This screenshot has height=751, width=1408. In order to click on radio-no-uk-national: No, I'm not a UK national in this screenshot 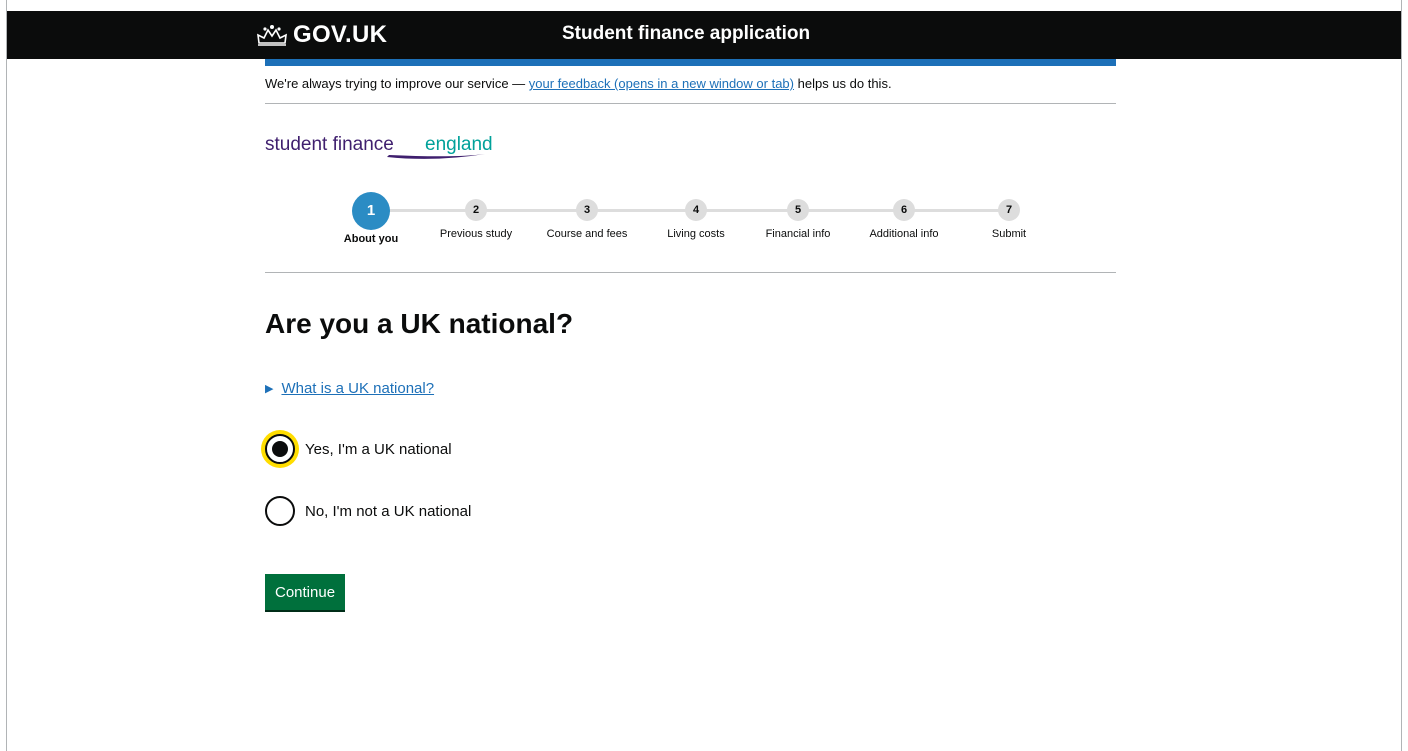, I will do `click(368, 511)`.